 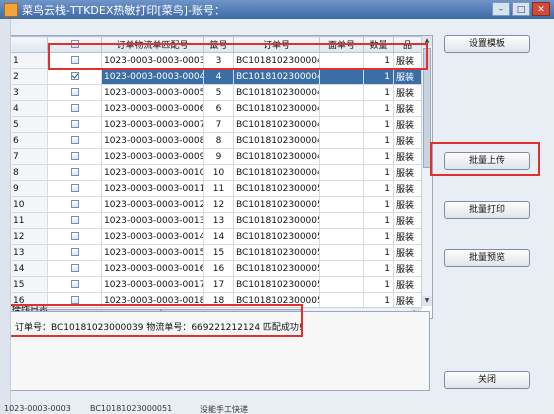 I want to click on match-number-cell: 1023-0003-0003-0005, so click(x=152, y=92).